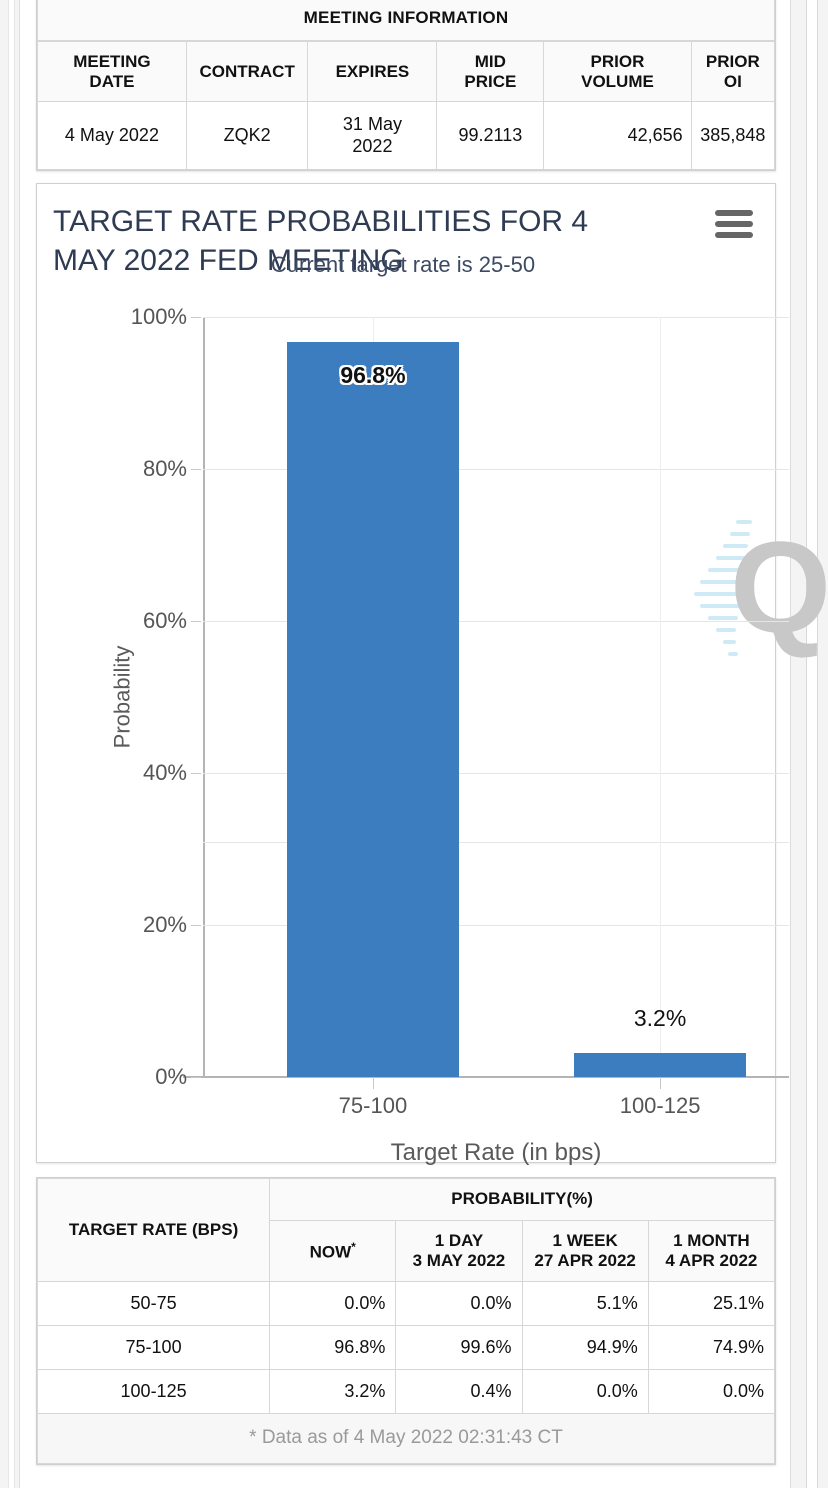 This screenshot has width=828, height=1488. I want to click on cell-rate-2: 100-125, so click(153, 1392).